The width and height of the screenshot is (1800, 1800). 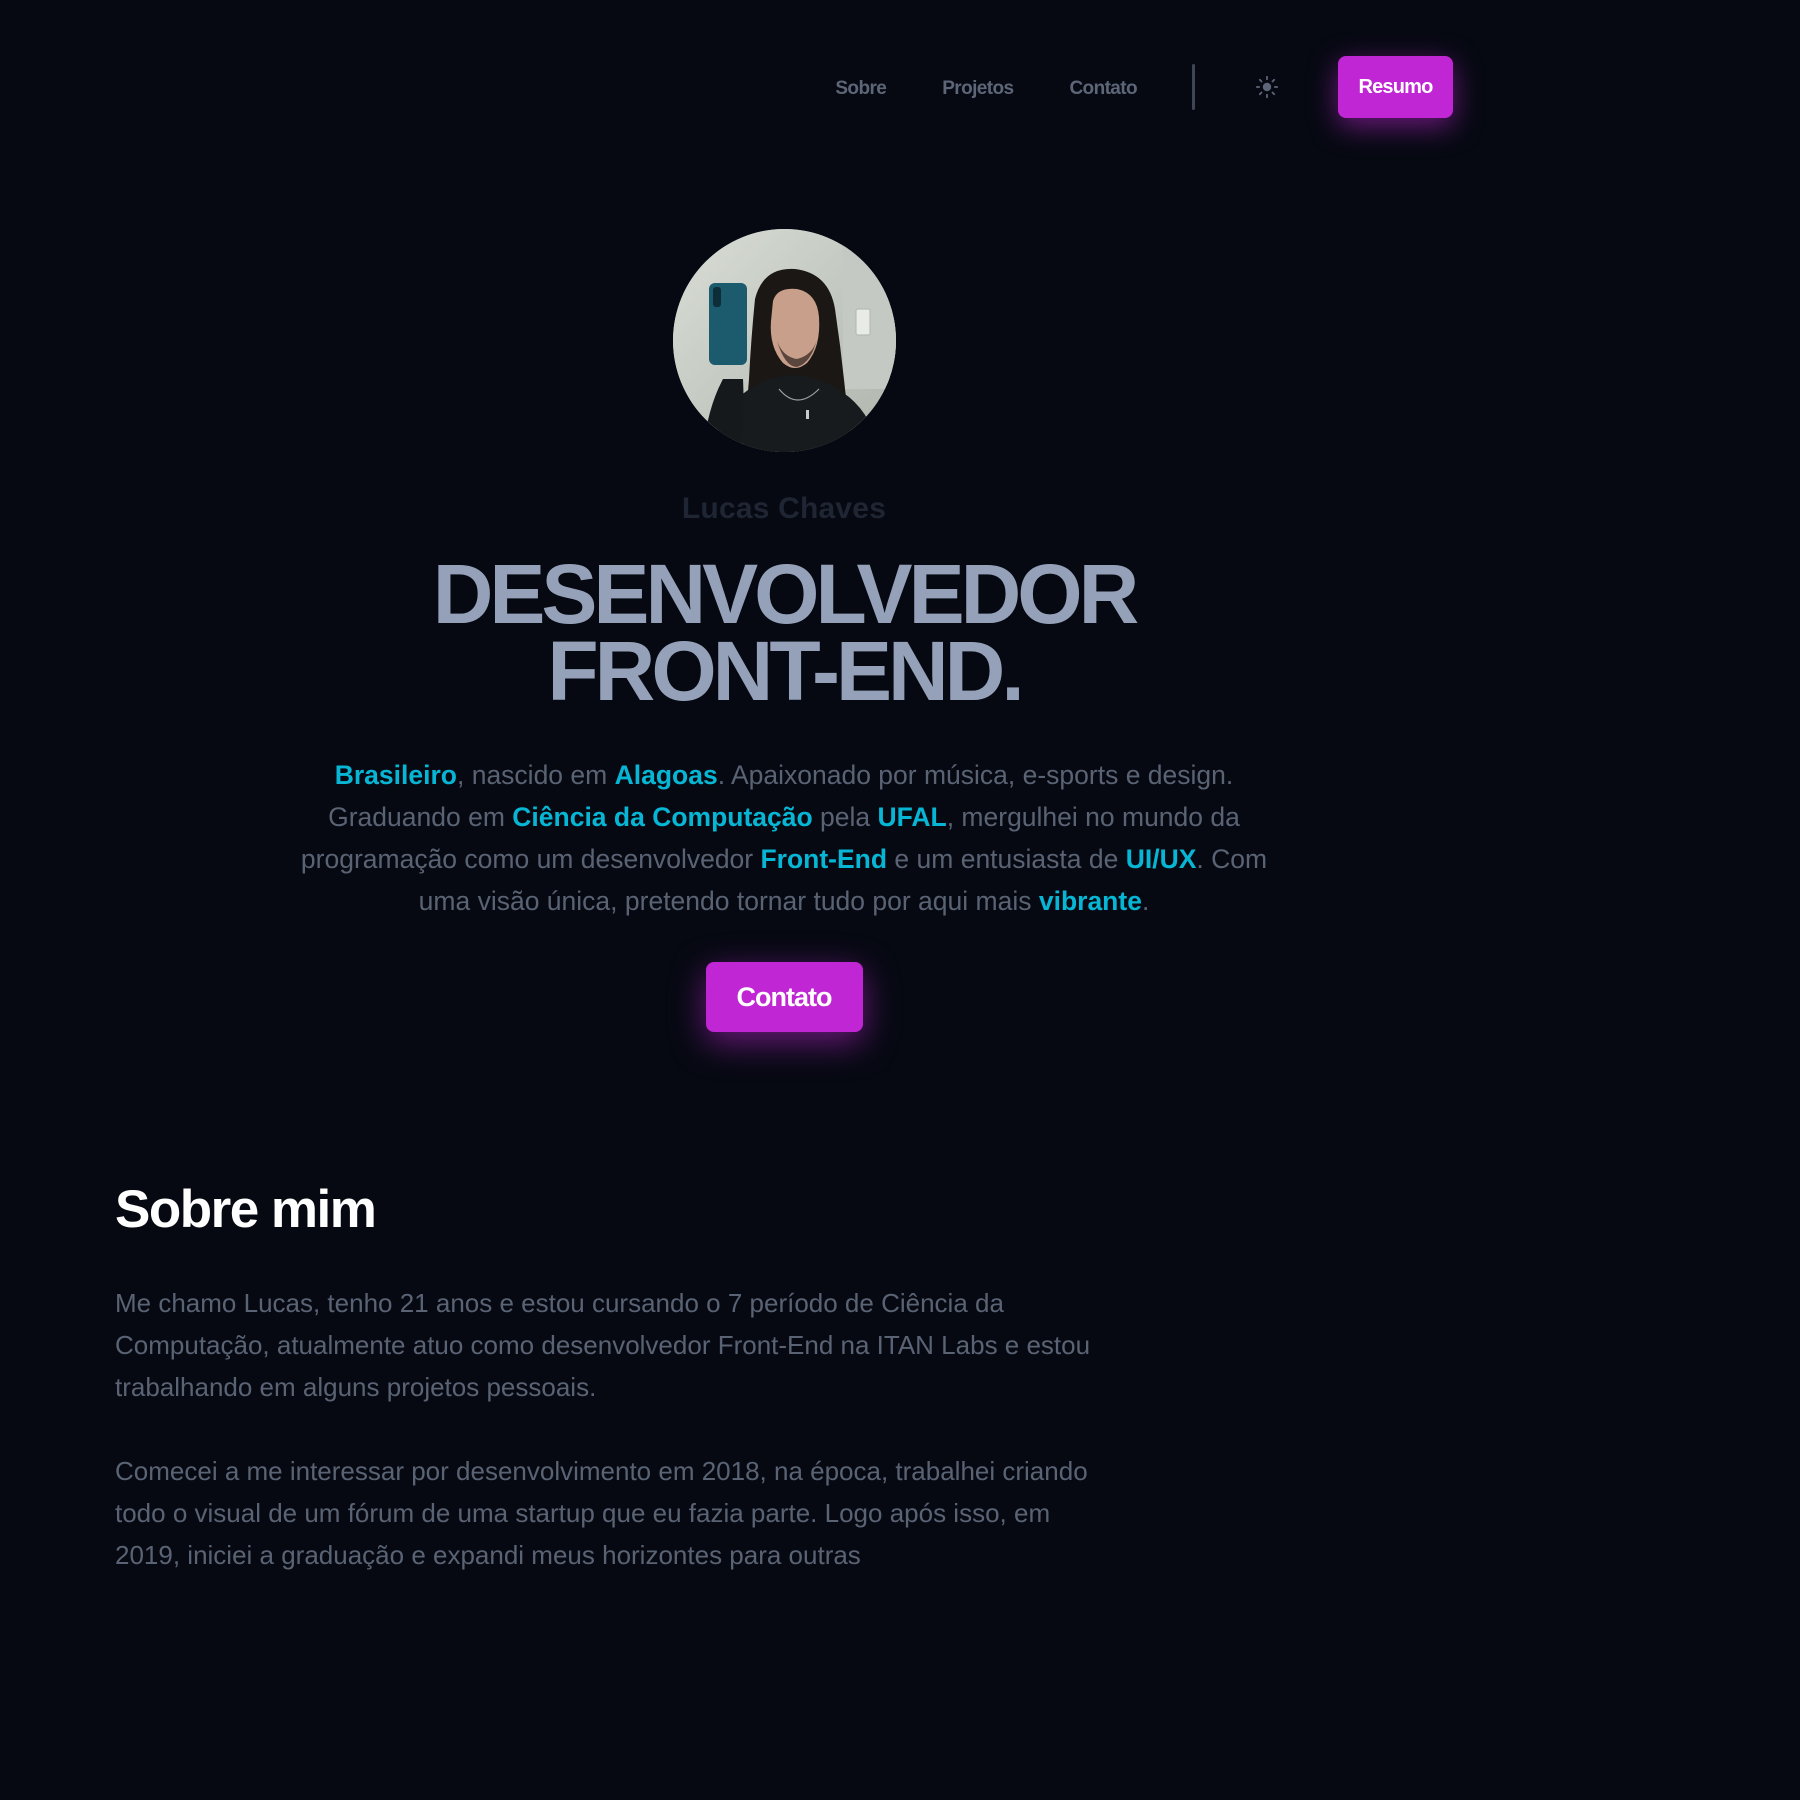 What do you see at coordinates (1193, 87) in the screenshot?
I see `nav-divider` at bounding box center [1193, 87].